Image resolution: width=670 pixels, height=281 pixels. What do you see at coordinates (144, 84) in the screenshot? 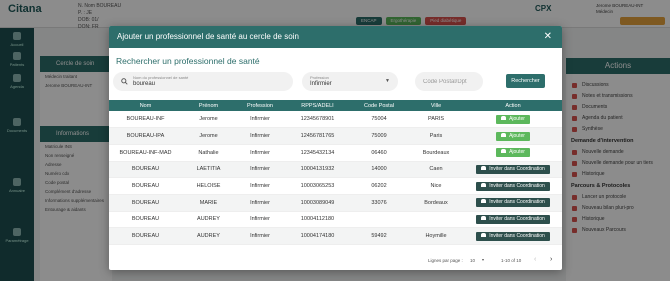
I see `name-search-value: boureau` at bounding box center [144, 84].